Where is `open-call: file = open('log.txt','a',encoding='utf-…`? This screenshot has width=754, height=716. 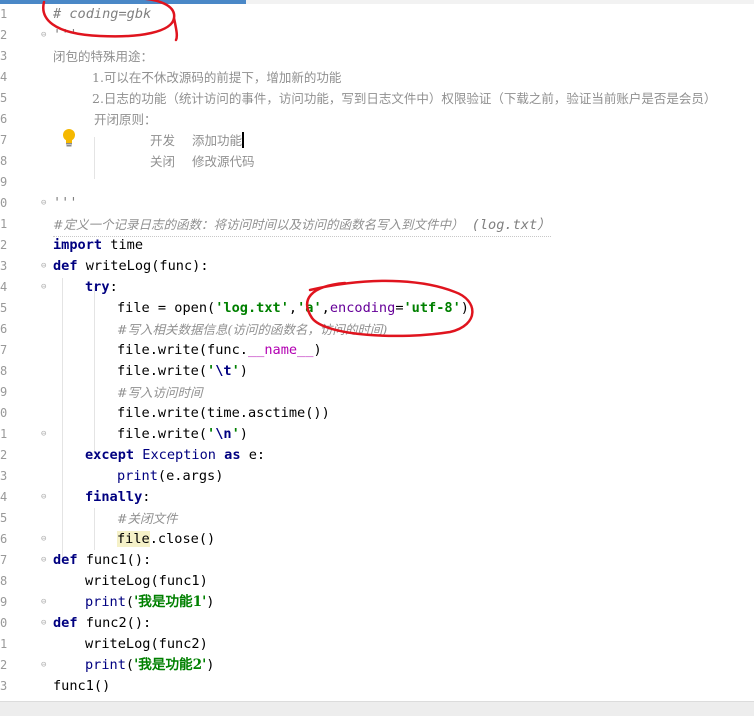
open-call: file = open('log.txt','a',encoding='utf-… is located at coordinates (293, 308).